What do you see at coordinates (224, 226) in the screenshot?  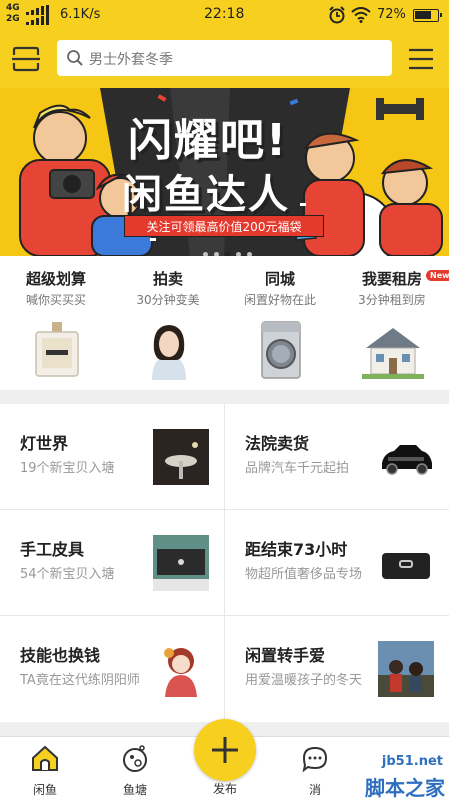 I see `banner-ribbon: 关注可领最高价值200元福袋` at bounding box center [224, 226].